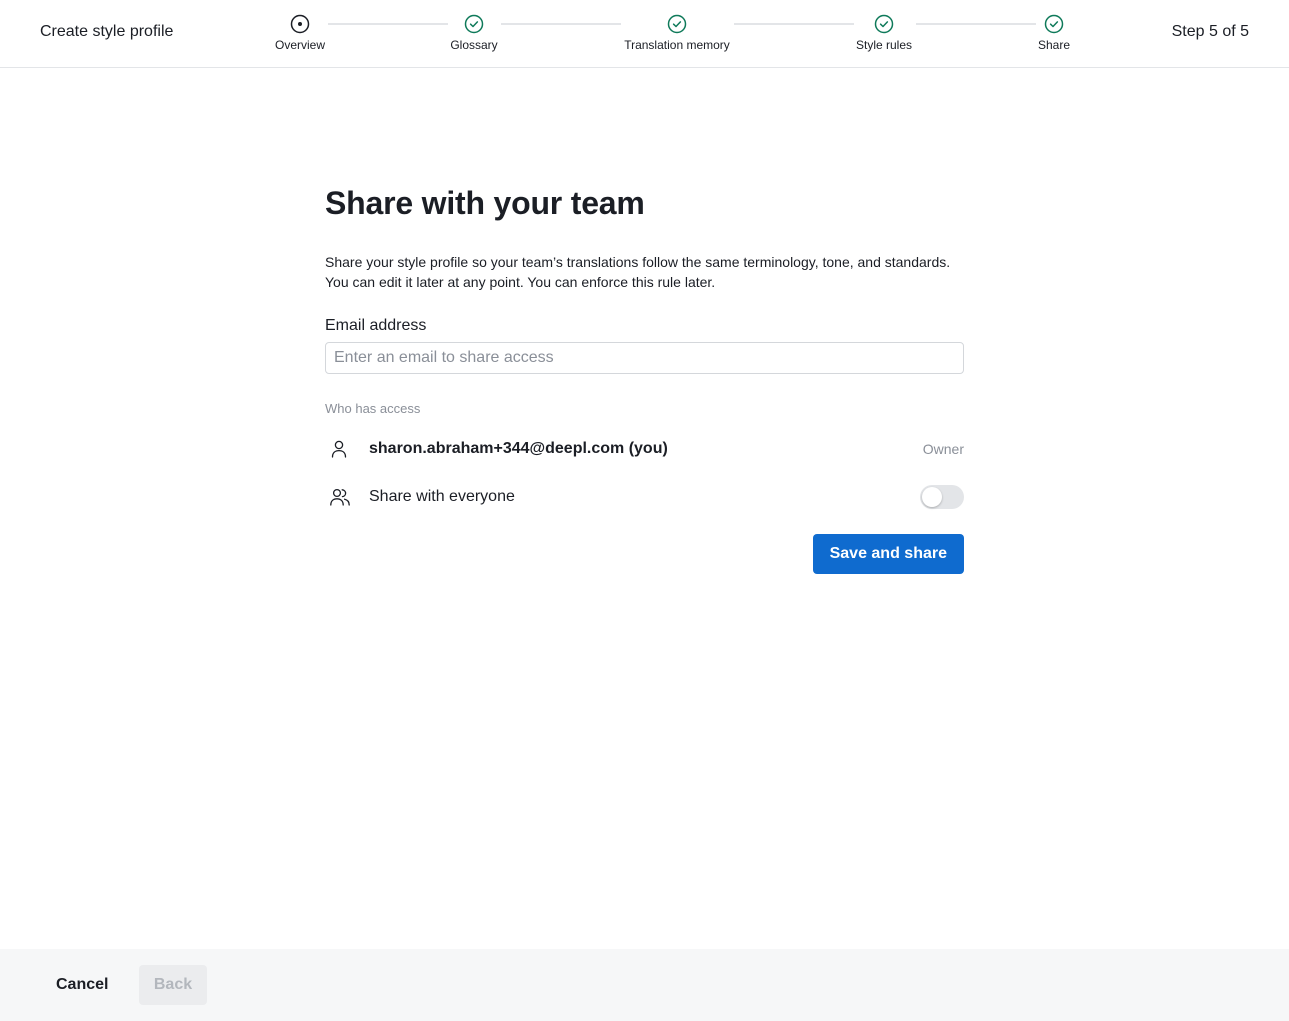  Describe the element at coordinates (373, 408) in the screenshot. I see `access-section-label: Who has access` at that location.